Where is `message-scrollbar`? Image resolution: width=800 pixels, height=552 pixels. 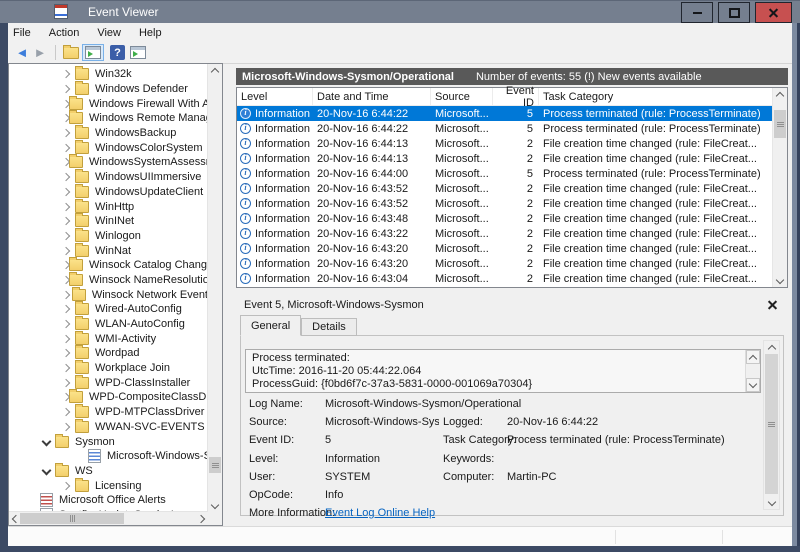
message-scrollbar is located at coordinates (752, 371).